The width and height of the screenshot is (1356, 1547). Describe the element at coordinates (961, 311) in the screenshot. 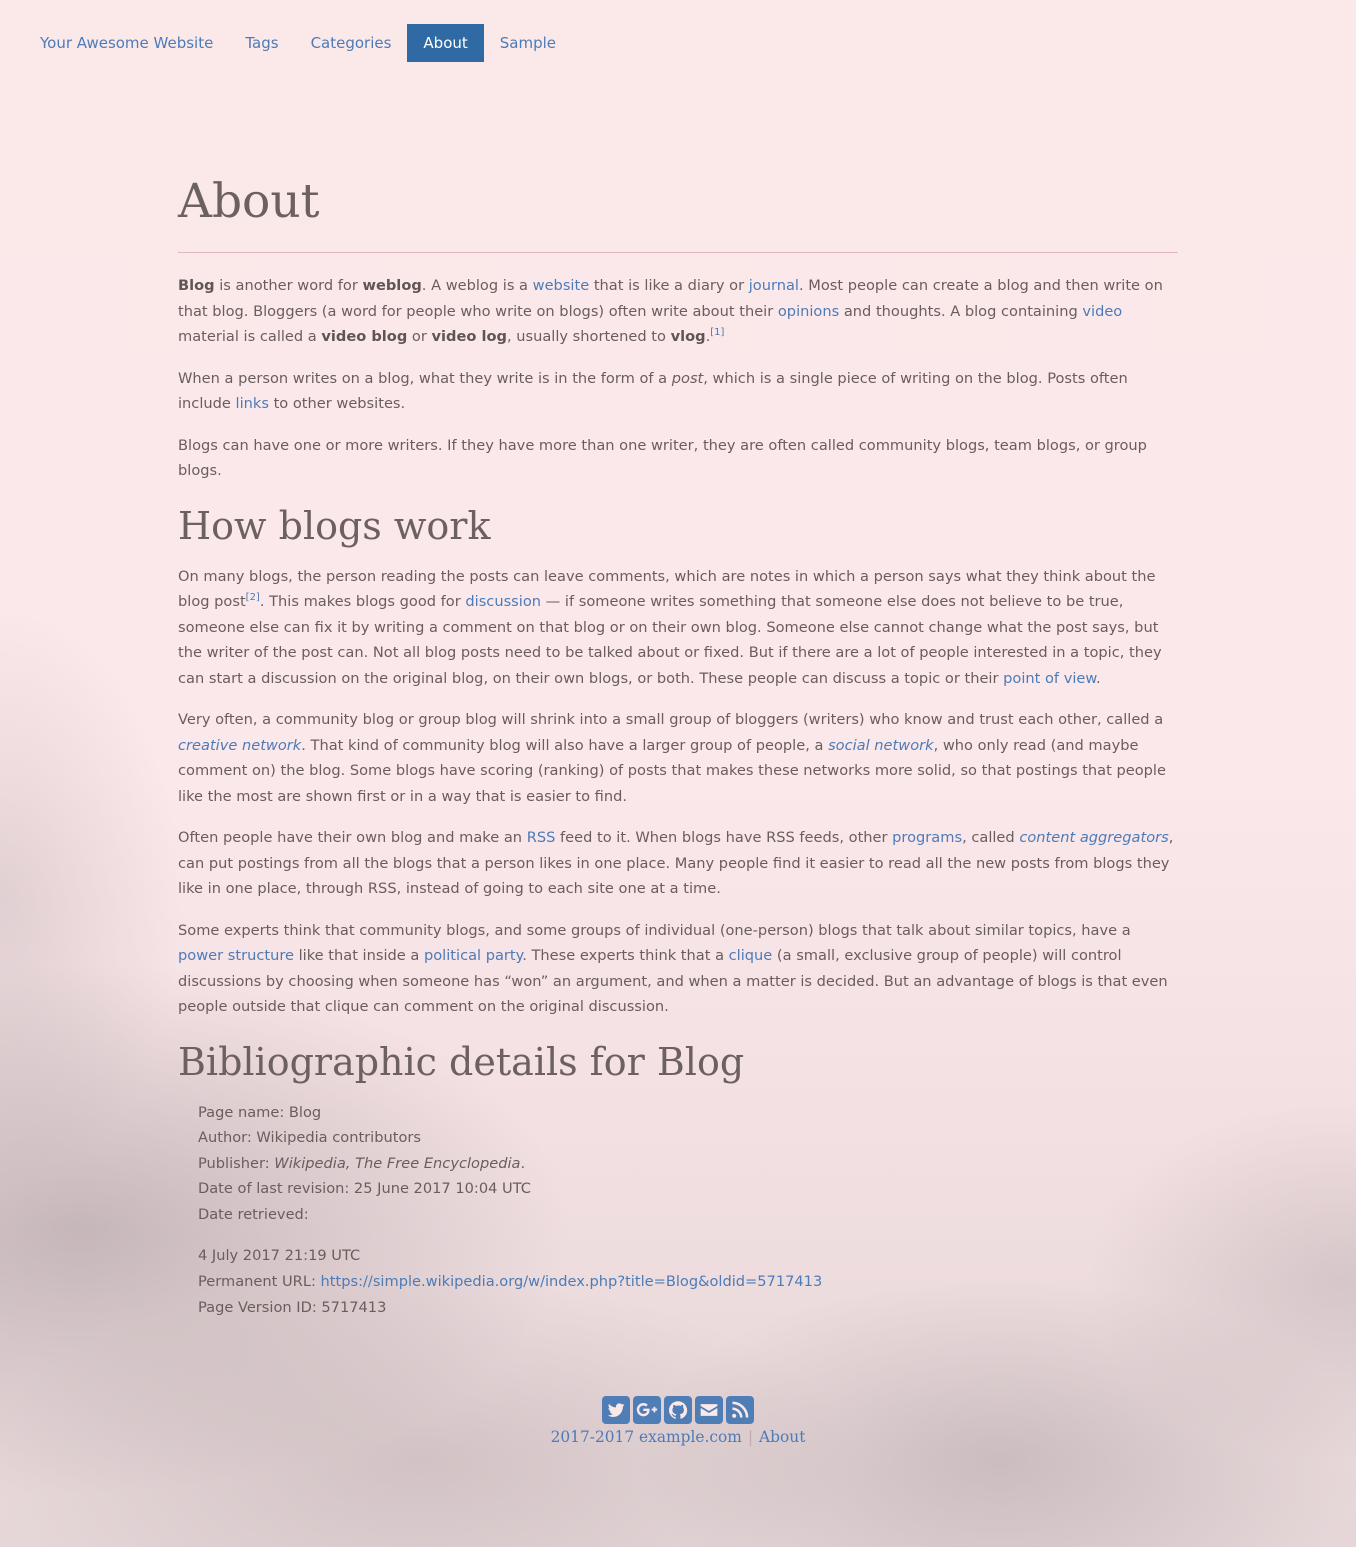

I see `text-span: and thoughts. A blog containing` at that location.